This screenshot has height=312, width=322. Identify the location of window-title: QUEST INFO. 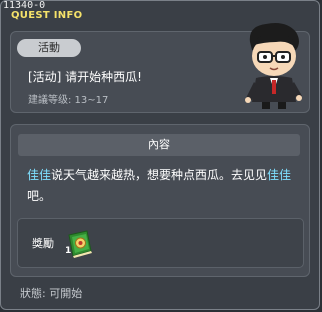
(47, 15).